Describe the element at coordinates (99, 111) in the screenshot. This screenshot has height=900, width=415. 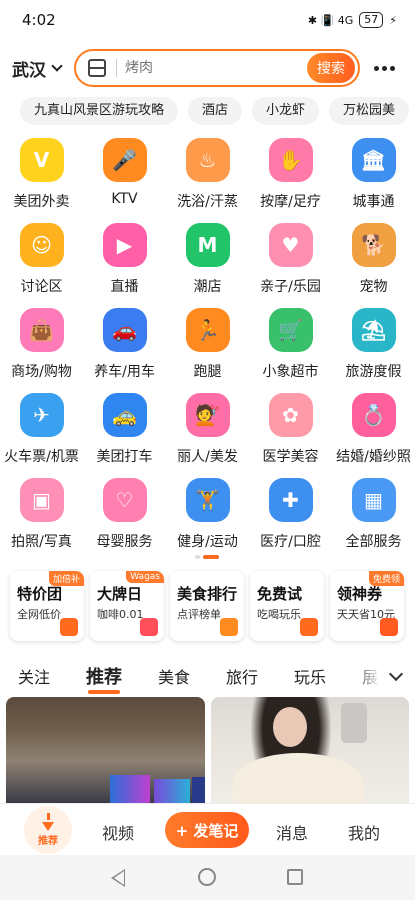
I see `hot-tag: 九真山风景区游玩攻略` at that location.